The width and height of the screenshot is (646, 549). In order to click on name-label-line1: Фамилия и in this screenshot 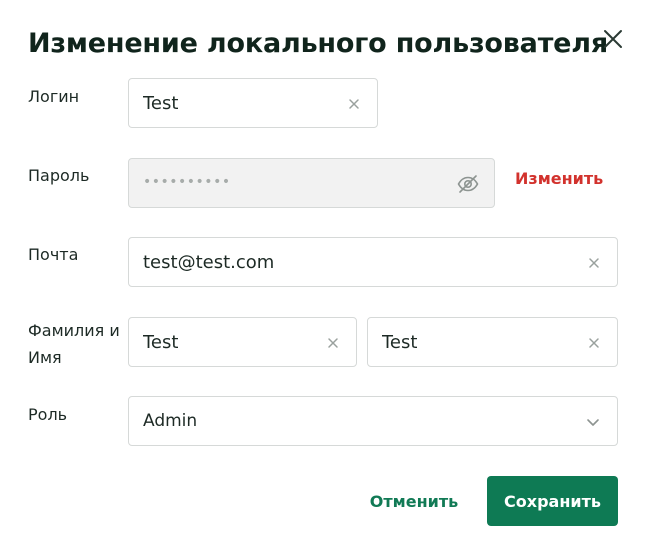, I will do `click(74, 330)`.